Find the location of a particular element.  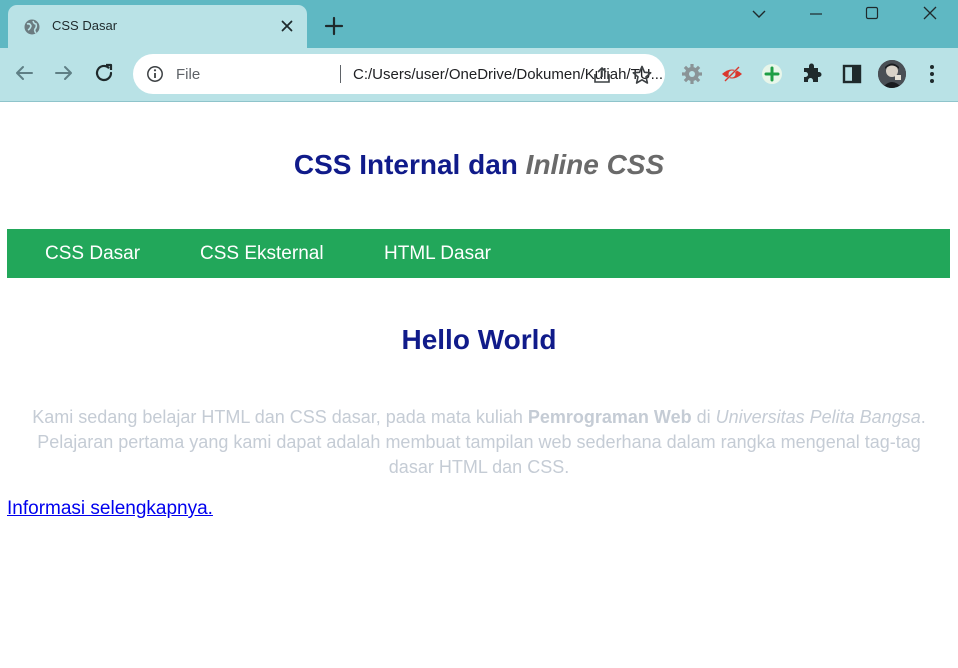

site-nav: CSS Dasar CSS Eksternal HTML Dasar is located at coordinates (478, 253).